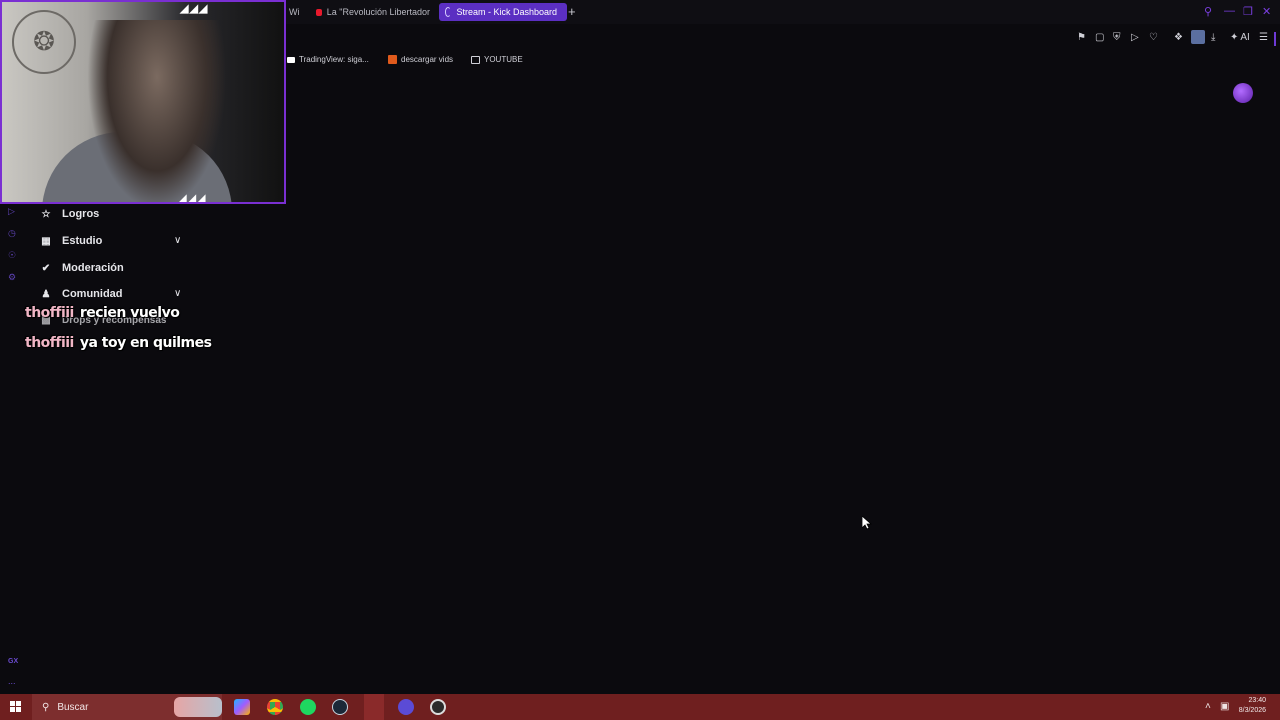 The height and width of the screenshot is (720, 1280). Describe the element at coordinates (1224, 706) in the screenshot. I see `network-icon: ▣` at that location.